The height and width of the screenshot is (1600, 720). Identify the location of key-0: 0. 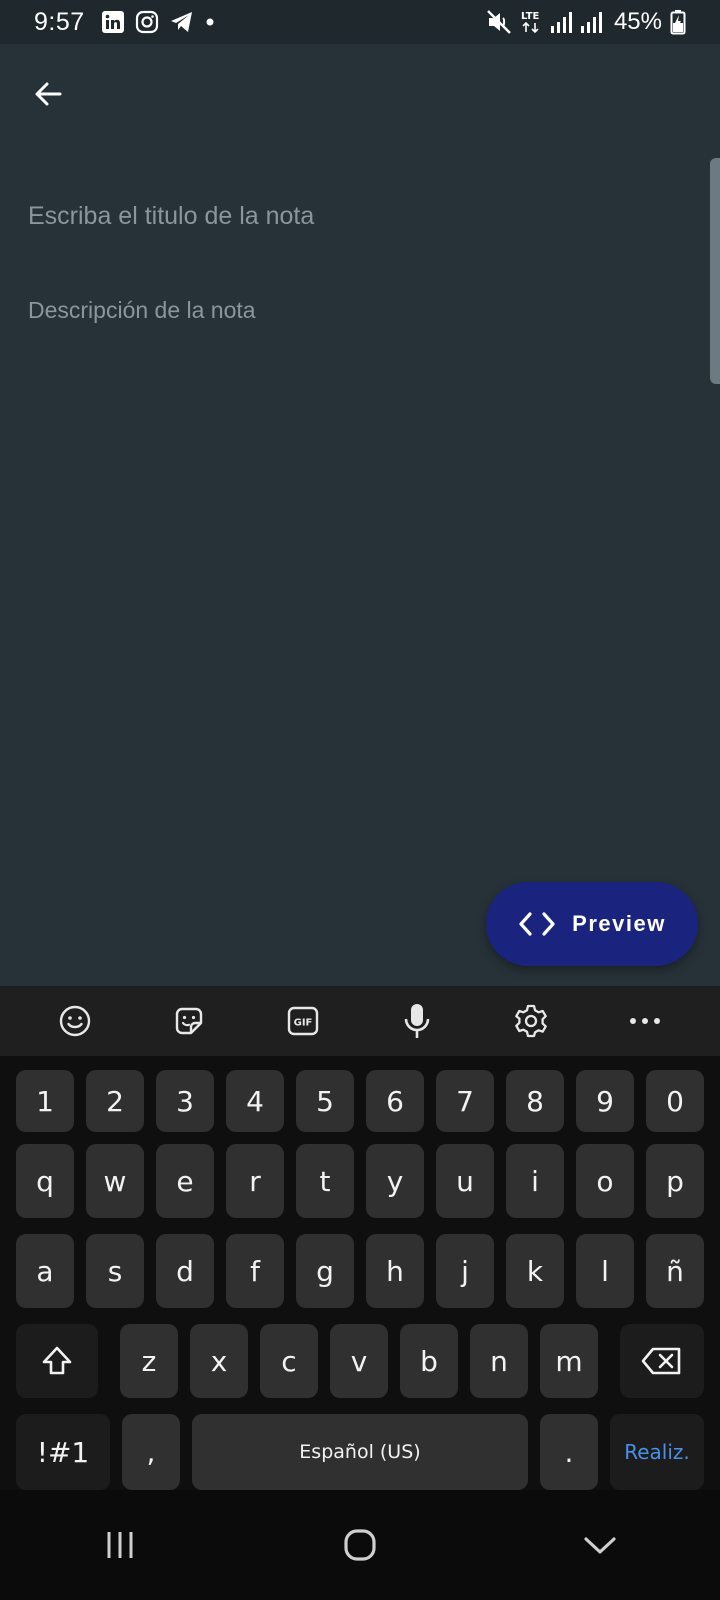
(675, 1101).